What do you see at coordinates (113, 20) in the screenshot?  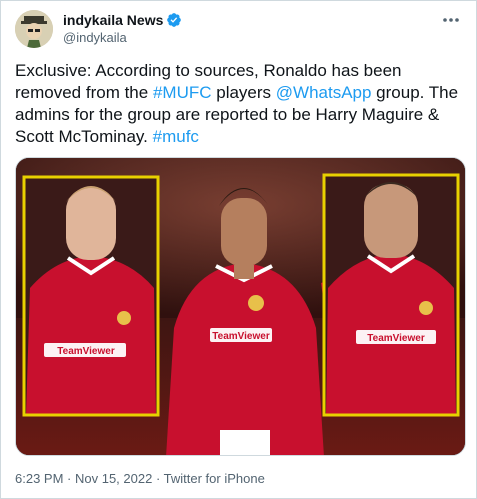 I see `display-name: indykaila News` at bounding box center [113, 20].